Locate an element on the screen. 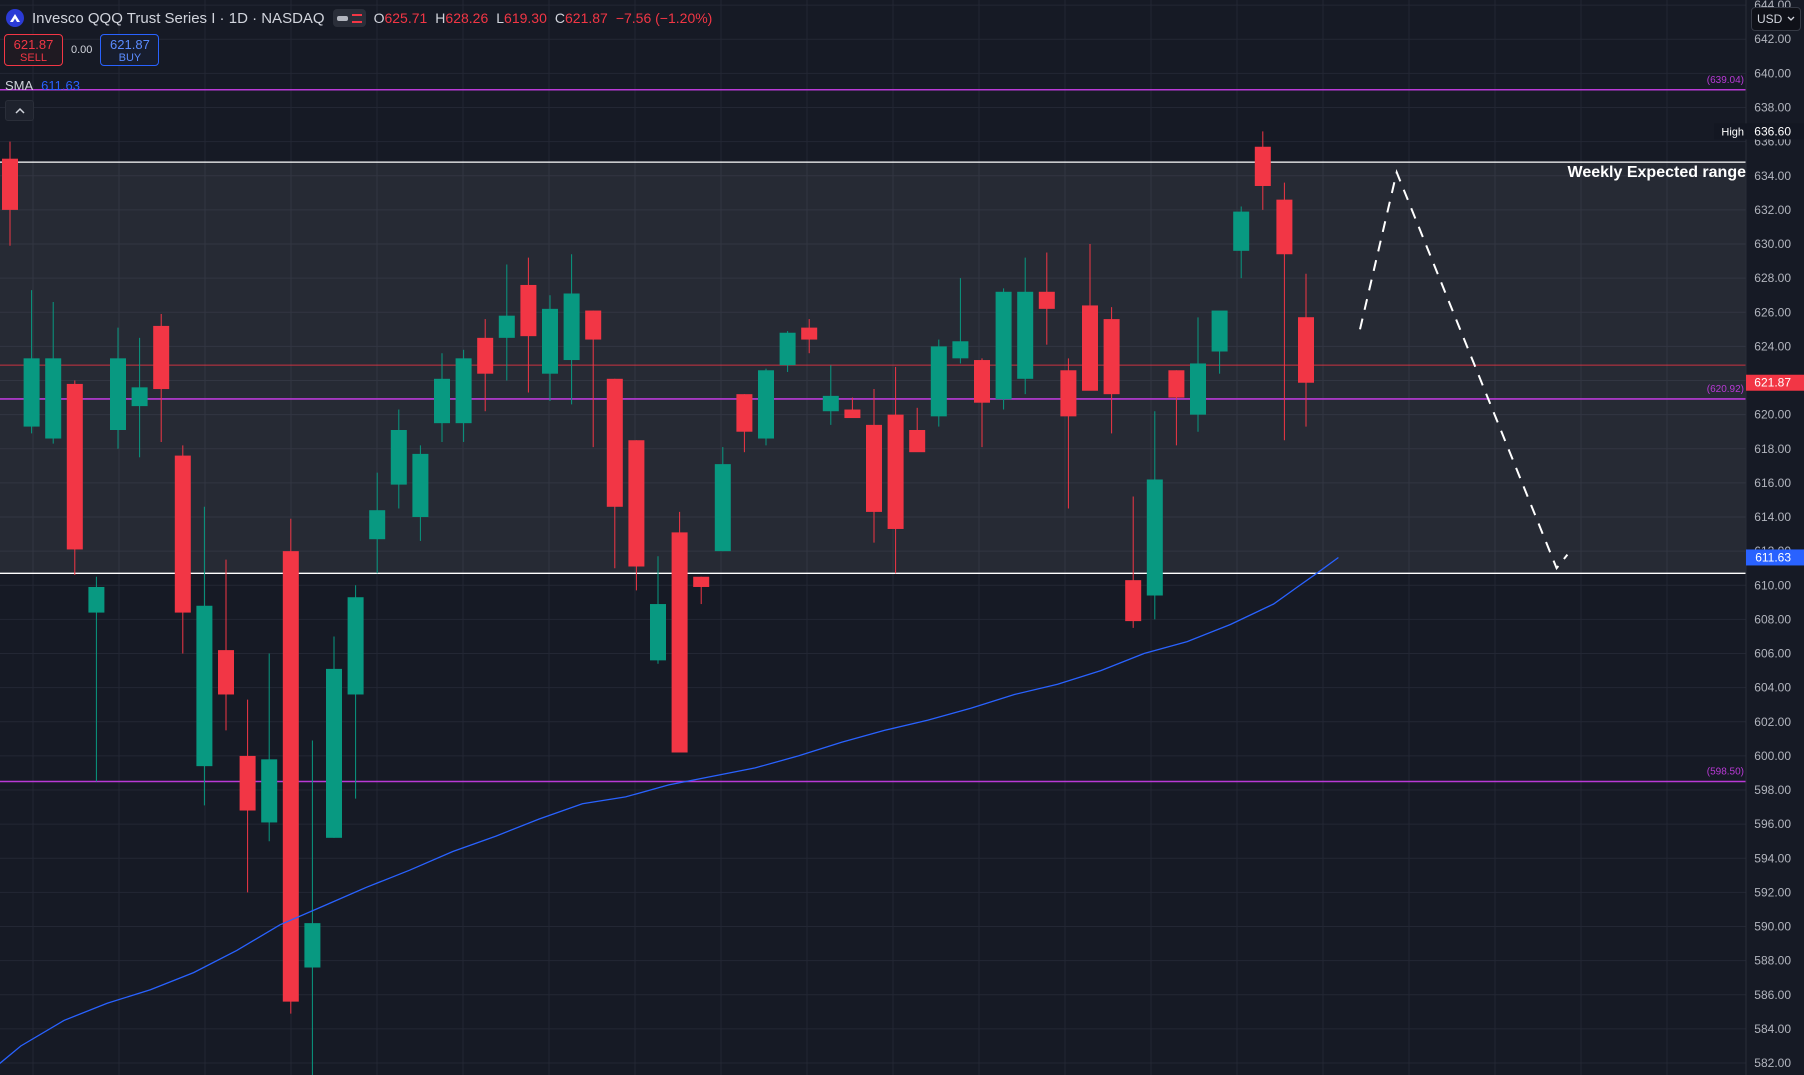 This screenshot has width=1804, height=1075. price-label-tag: High is located at coordinates (1732, 132).